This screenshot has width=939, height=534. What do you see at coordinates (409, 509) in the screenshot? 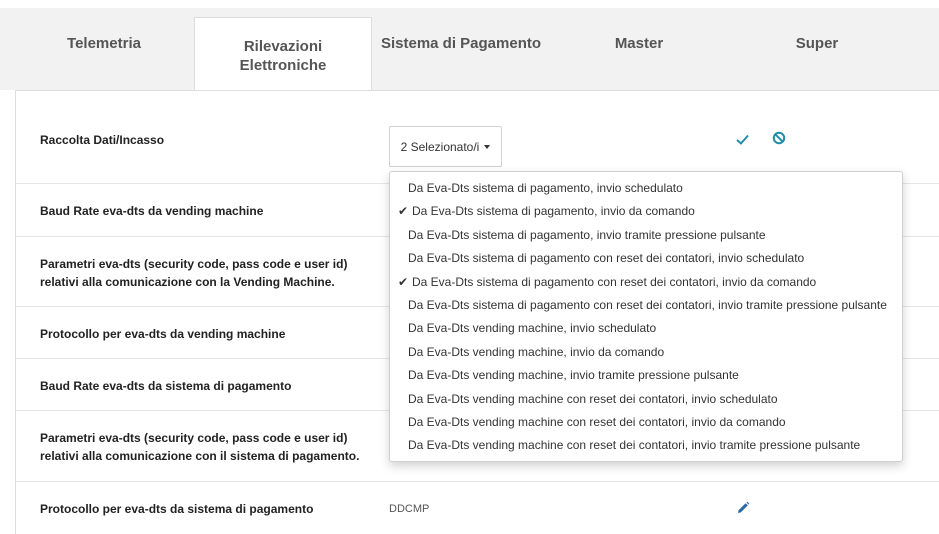
I see `row-value: DDCMP` at bounding box center [409, 509].